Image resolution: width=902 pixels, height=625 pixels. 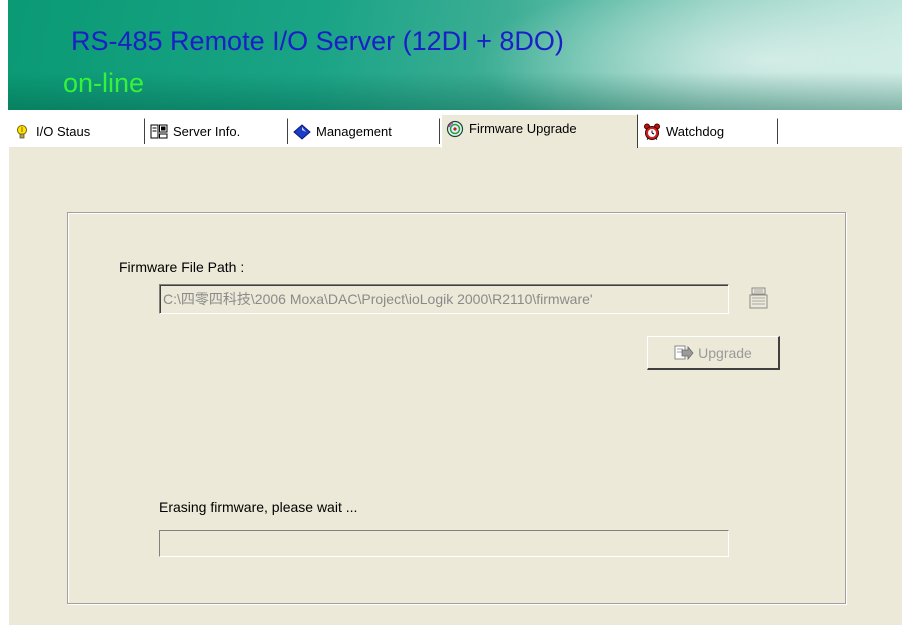 What do you see at coordinates (444, 543) in the screenshot?
I see `firmware-progress-bar` at bounding box center [444, 543].